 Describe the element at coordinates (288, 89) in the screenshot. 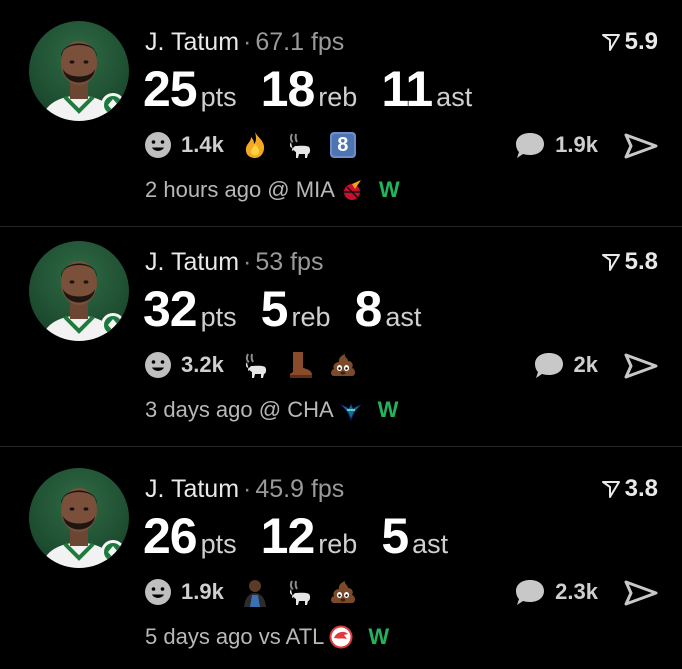

I see `rebounds-value: 18` at that location.